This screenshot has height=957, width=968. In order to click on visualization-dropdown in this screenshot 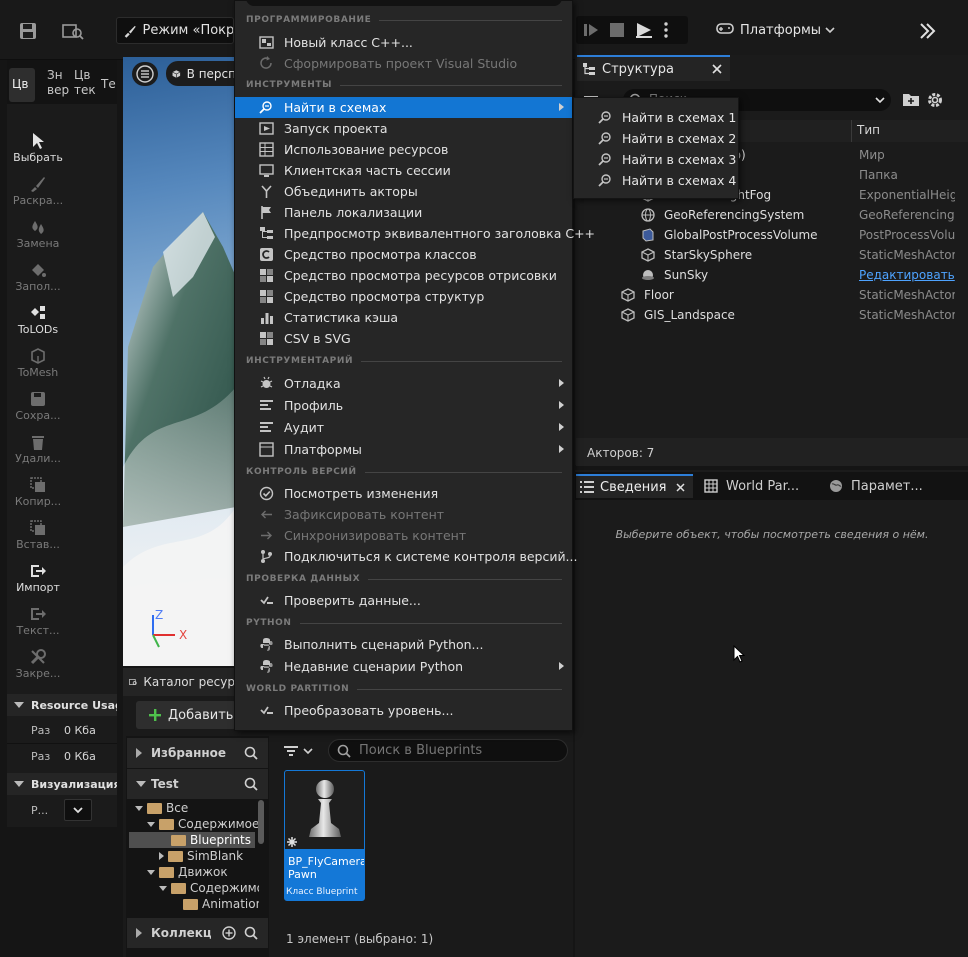, I will do `click(78, 810)`.